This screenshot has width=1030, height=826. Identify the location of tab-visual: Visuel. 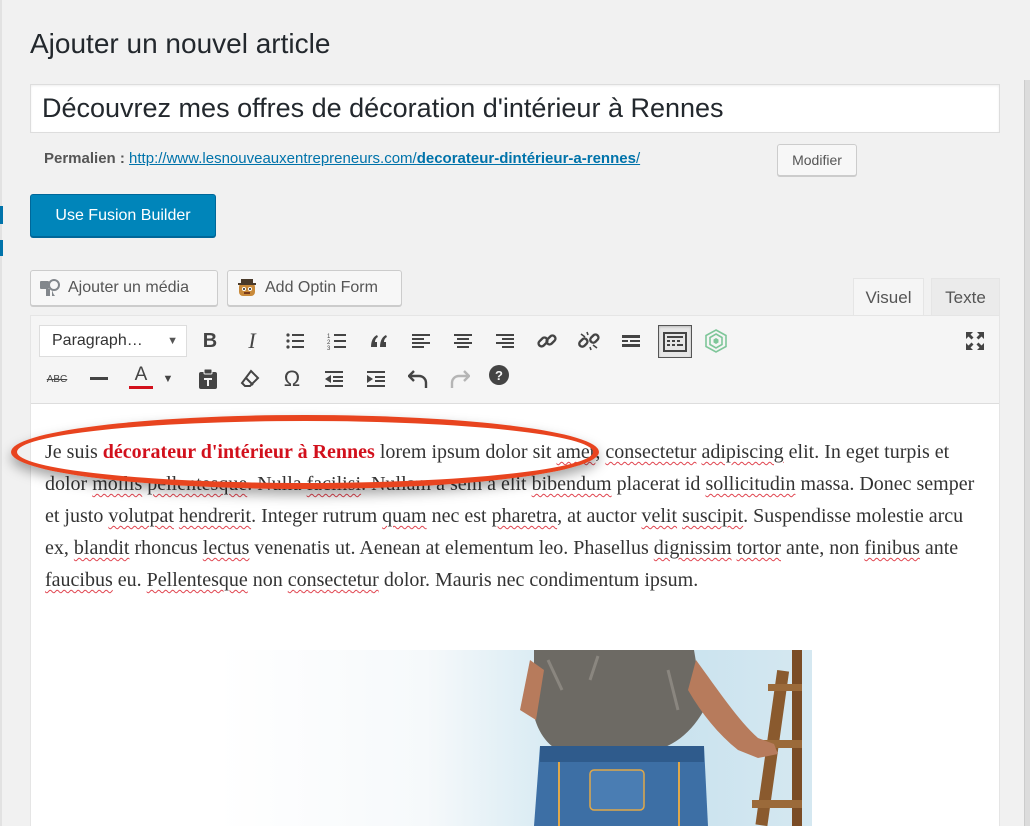
(888, 297).